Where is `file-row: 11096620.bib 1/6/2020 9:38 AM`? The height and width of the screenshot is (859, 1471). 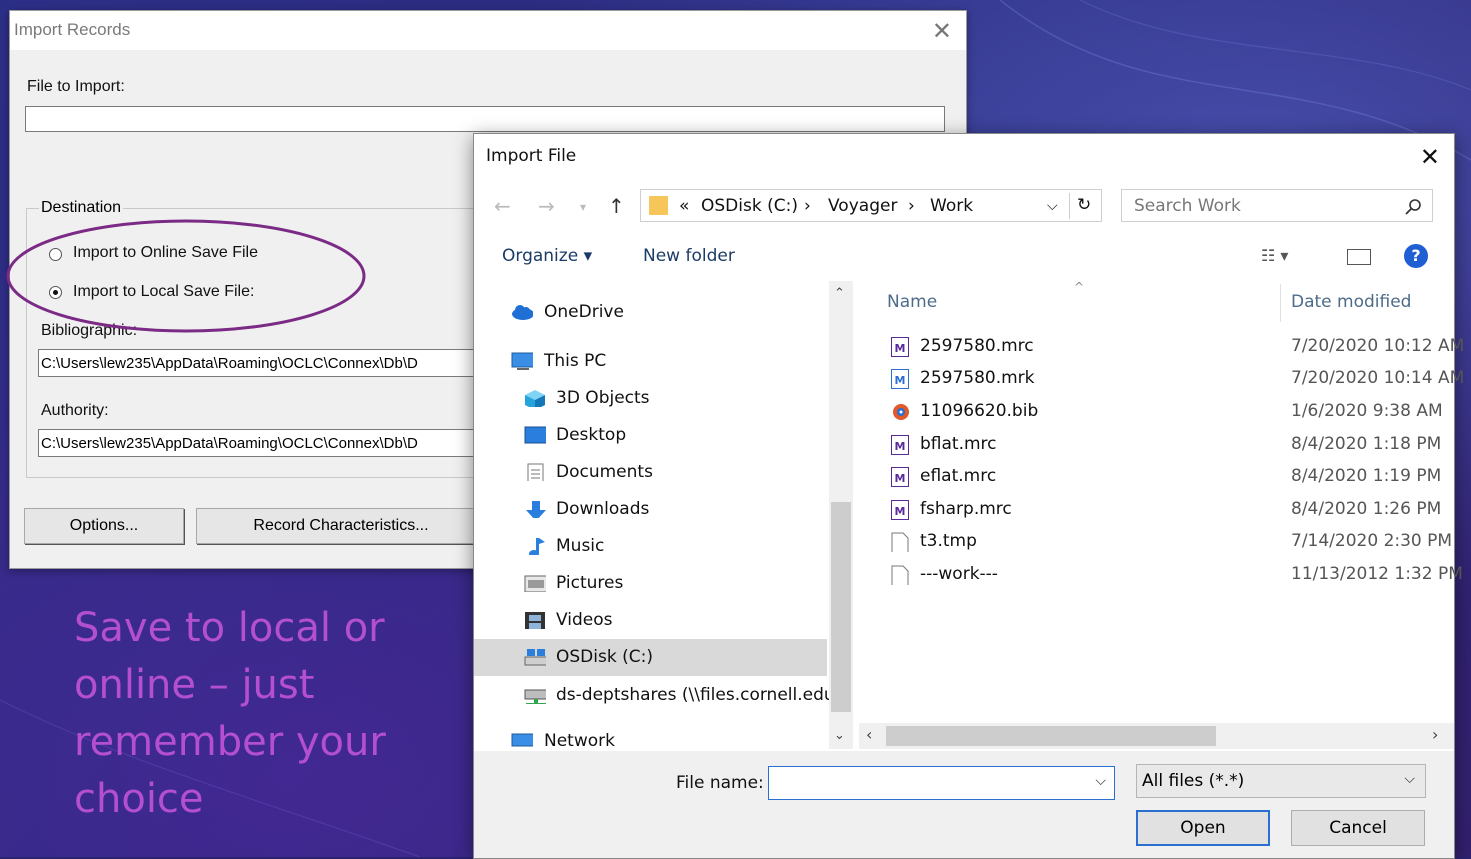 file-row: 11096620.bib 1/6/2020 9:38 AM is located at coordinates (1169, 412).